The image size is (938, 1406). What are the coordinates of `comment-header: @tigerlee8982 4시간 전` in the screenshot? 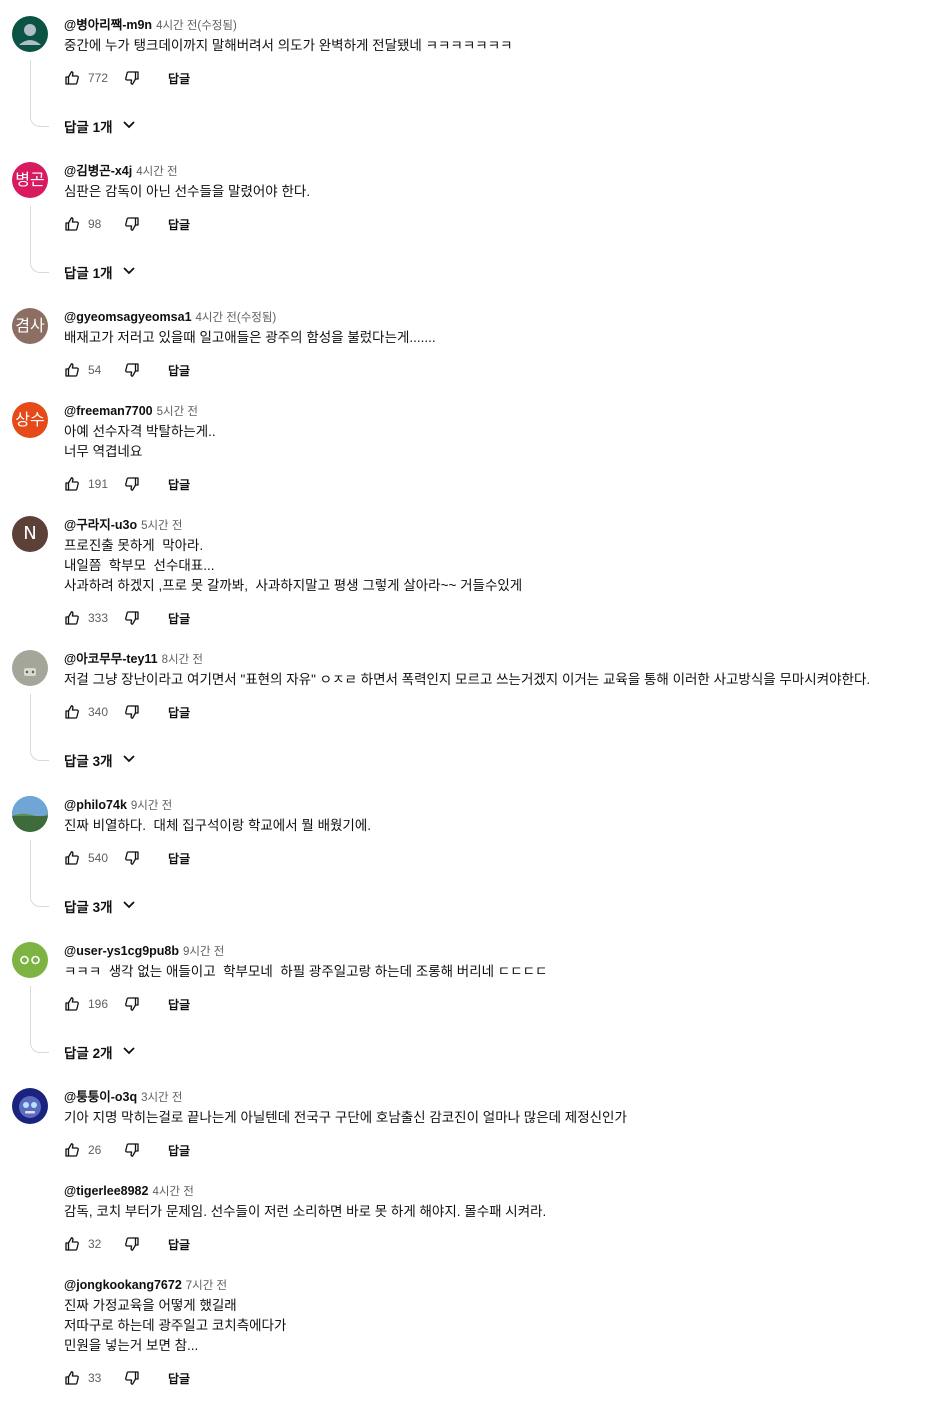 It's located at (129, 1191).